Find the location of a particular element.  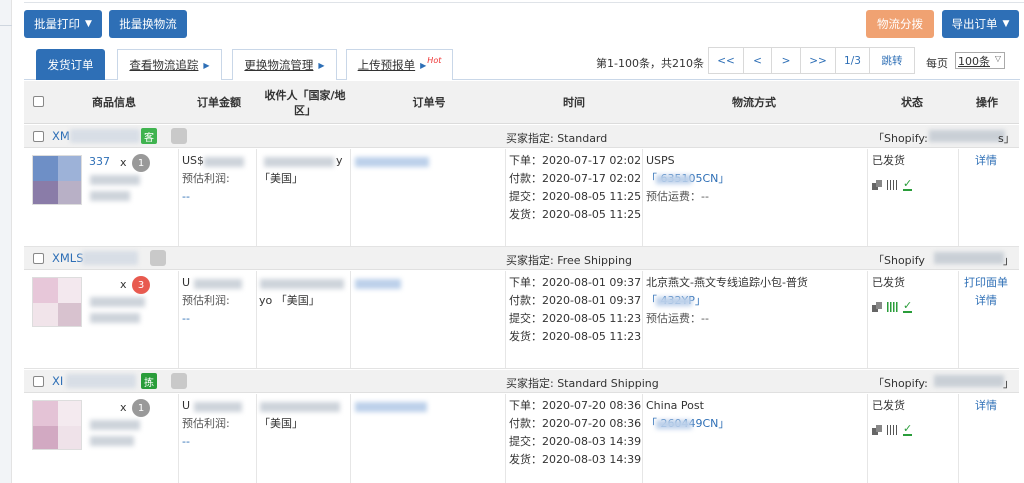

header-product: 商品信息 is located at coordinates (114, 102).